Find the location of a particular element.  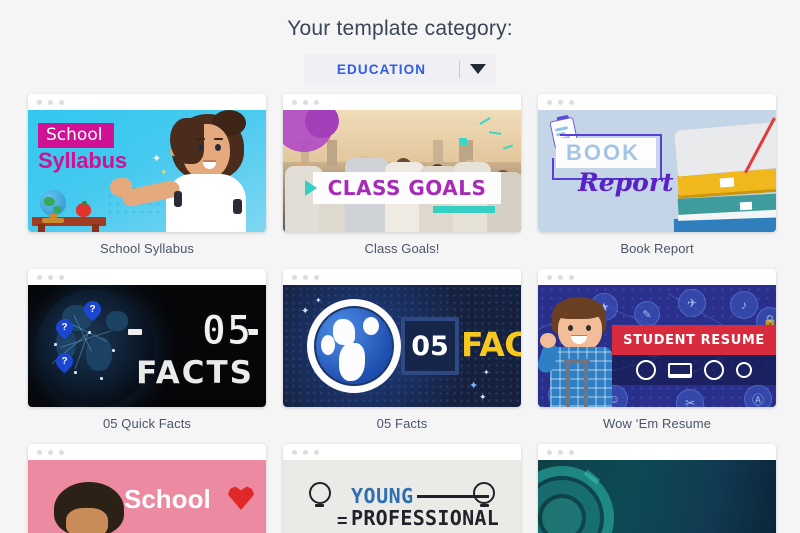

template-card: ? ? ? 05 FACTS 05 Quick Facts is located at coordinates (147, 350).